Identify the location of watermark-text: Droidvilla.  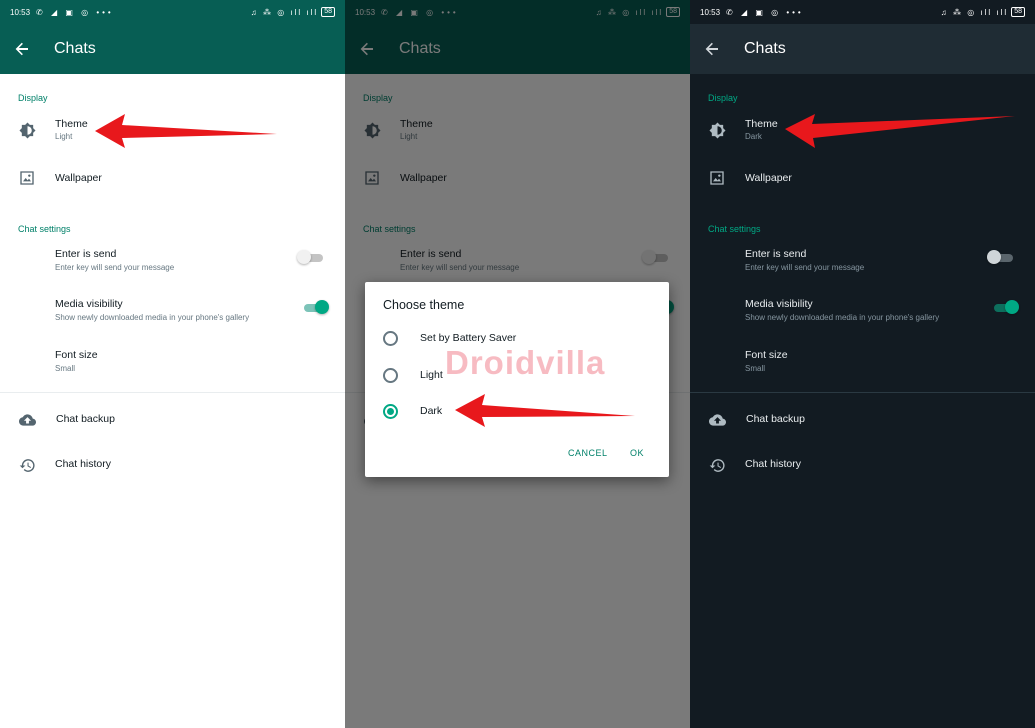
(525, 362).